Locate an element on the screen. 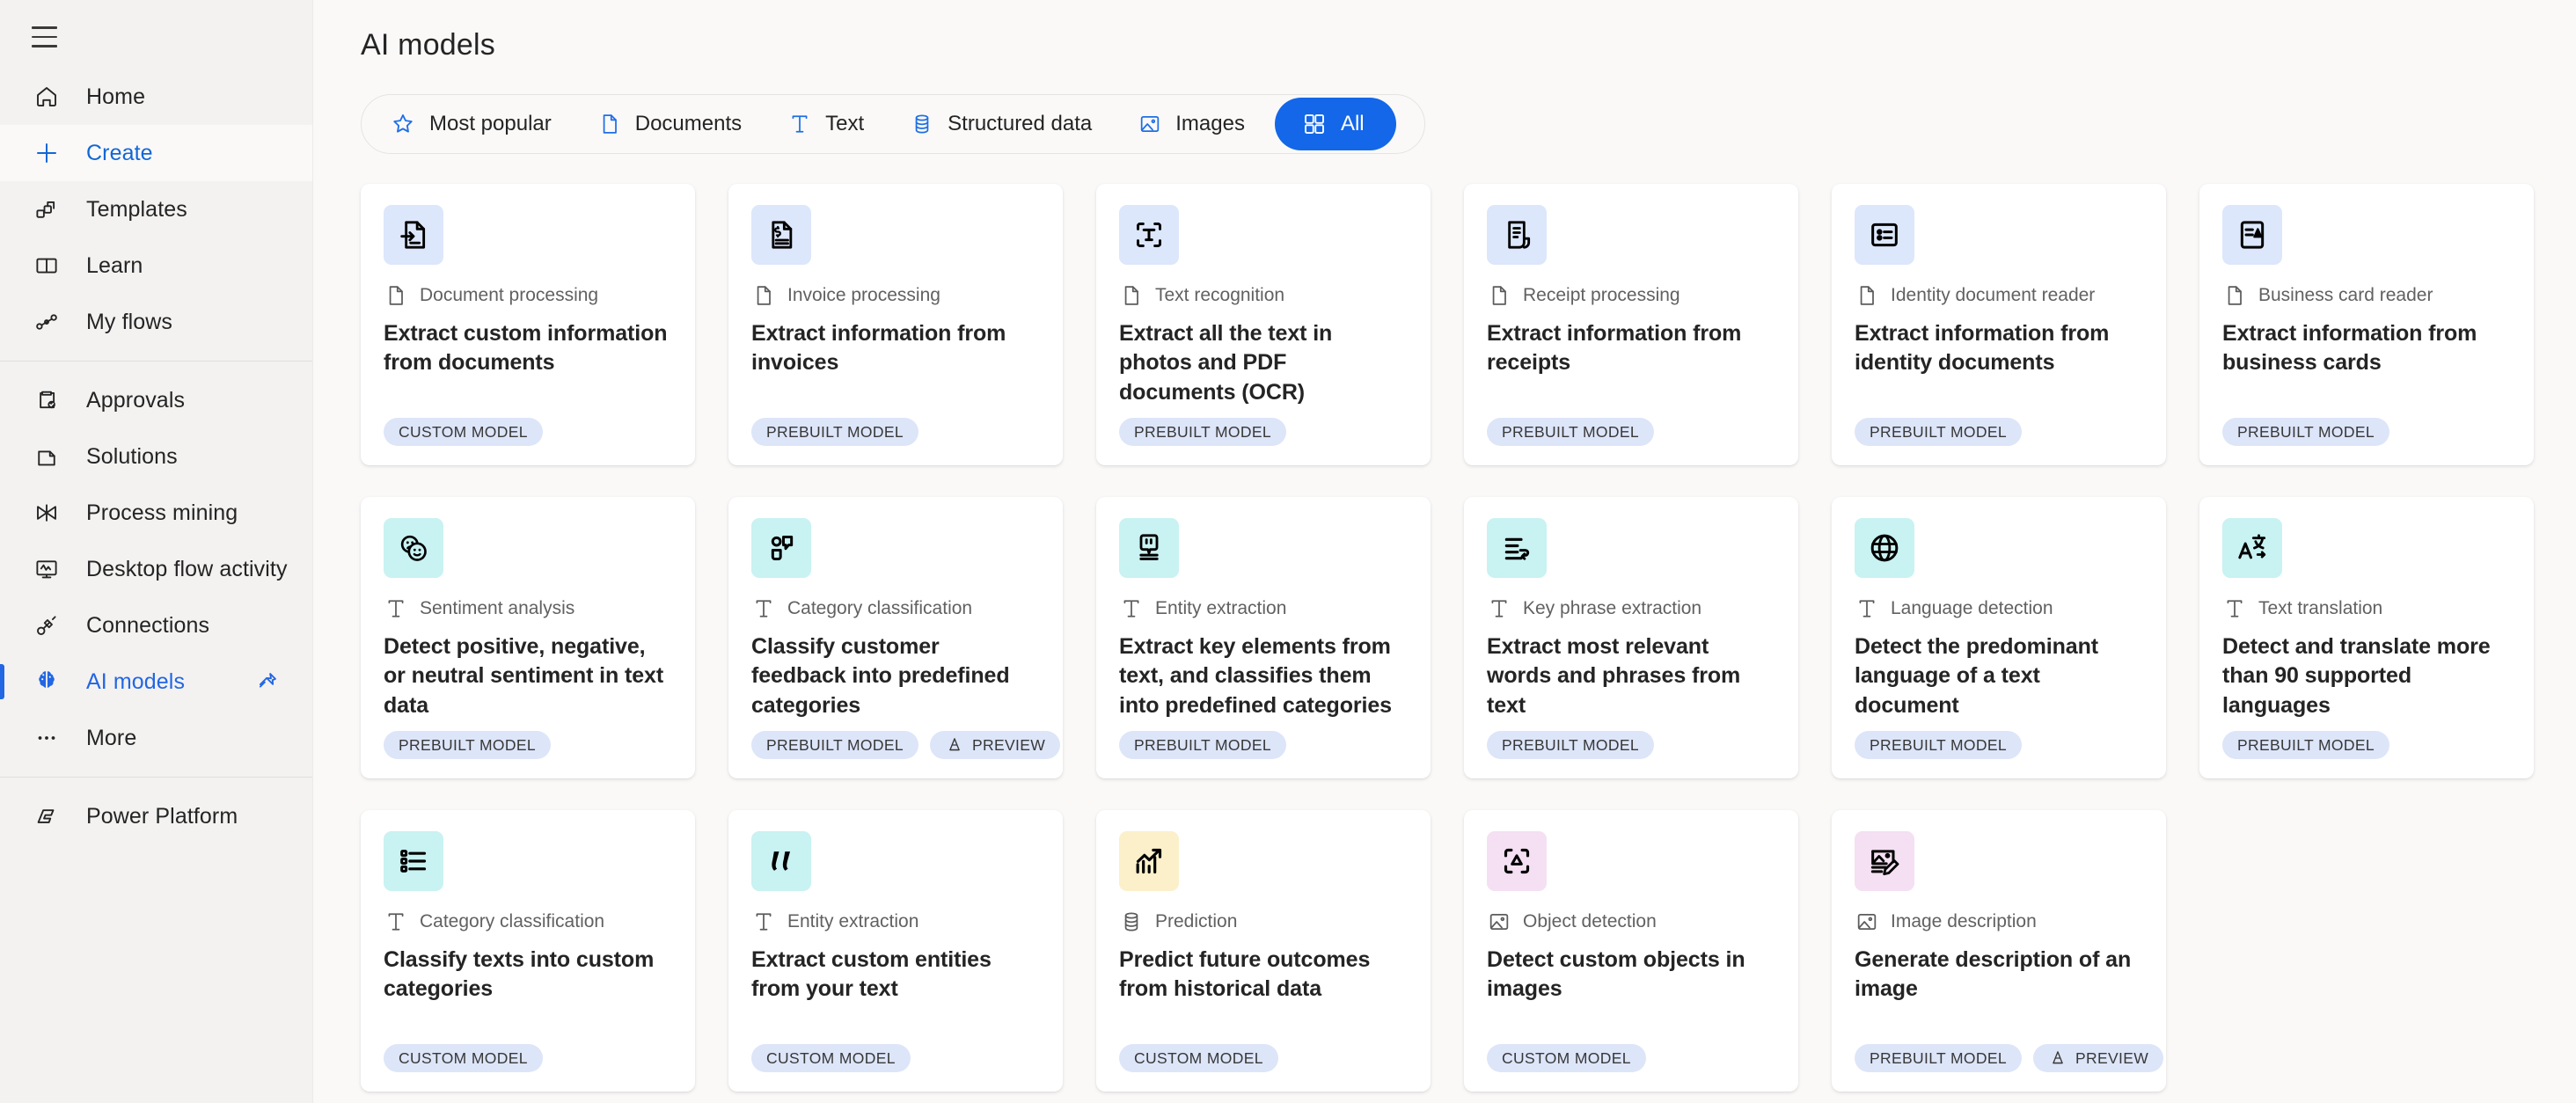  hamburger-icon is located at coordinates (58, 37).